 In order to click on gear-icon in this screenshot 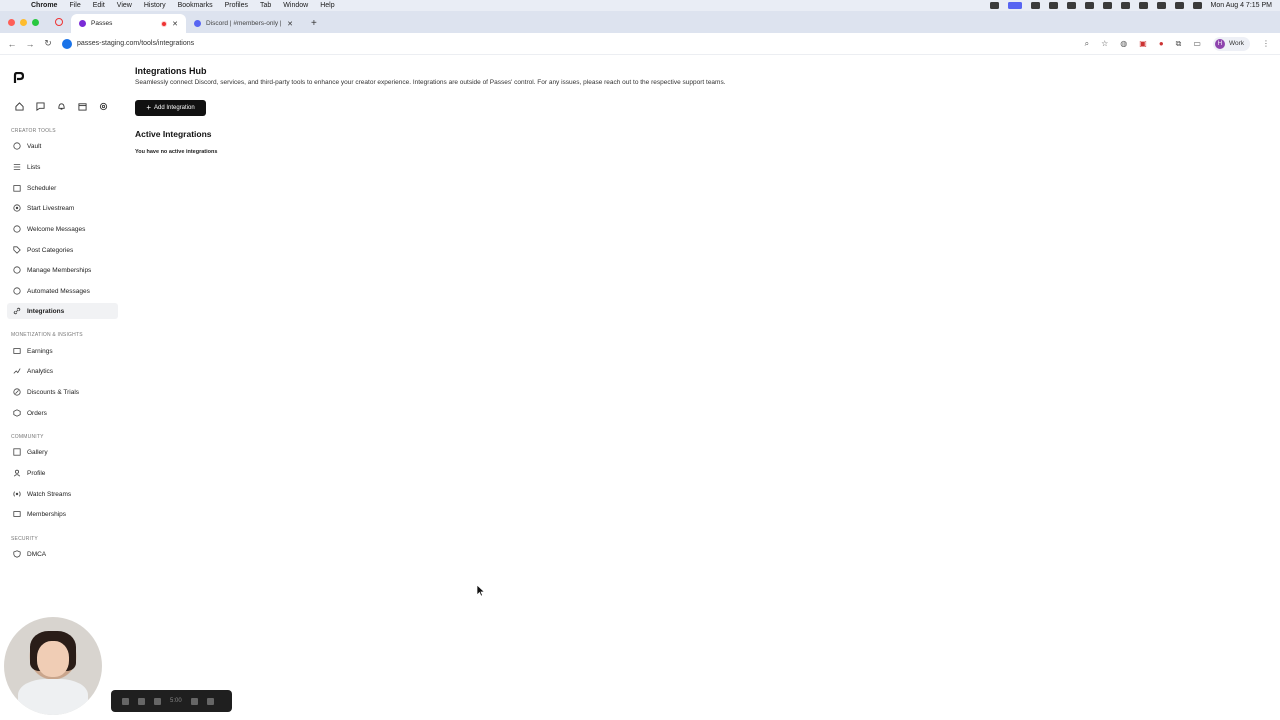, I will do `click(103, 106)`.